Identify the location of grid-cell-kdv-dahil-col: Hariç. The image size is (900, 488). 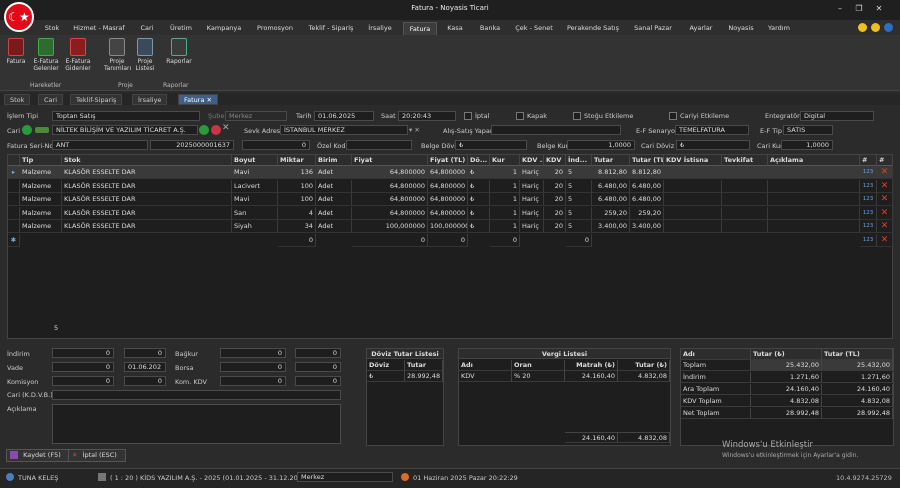
(532, 213).